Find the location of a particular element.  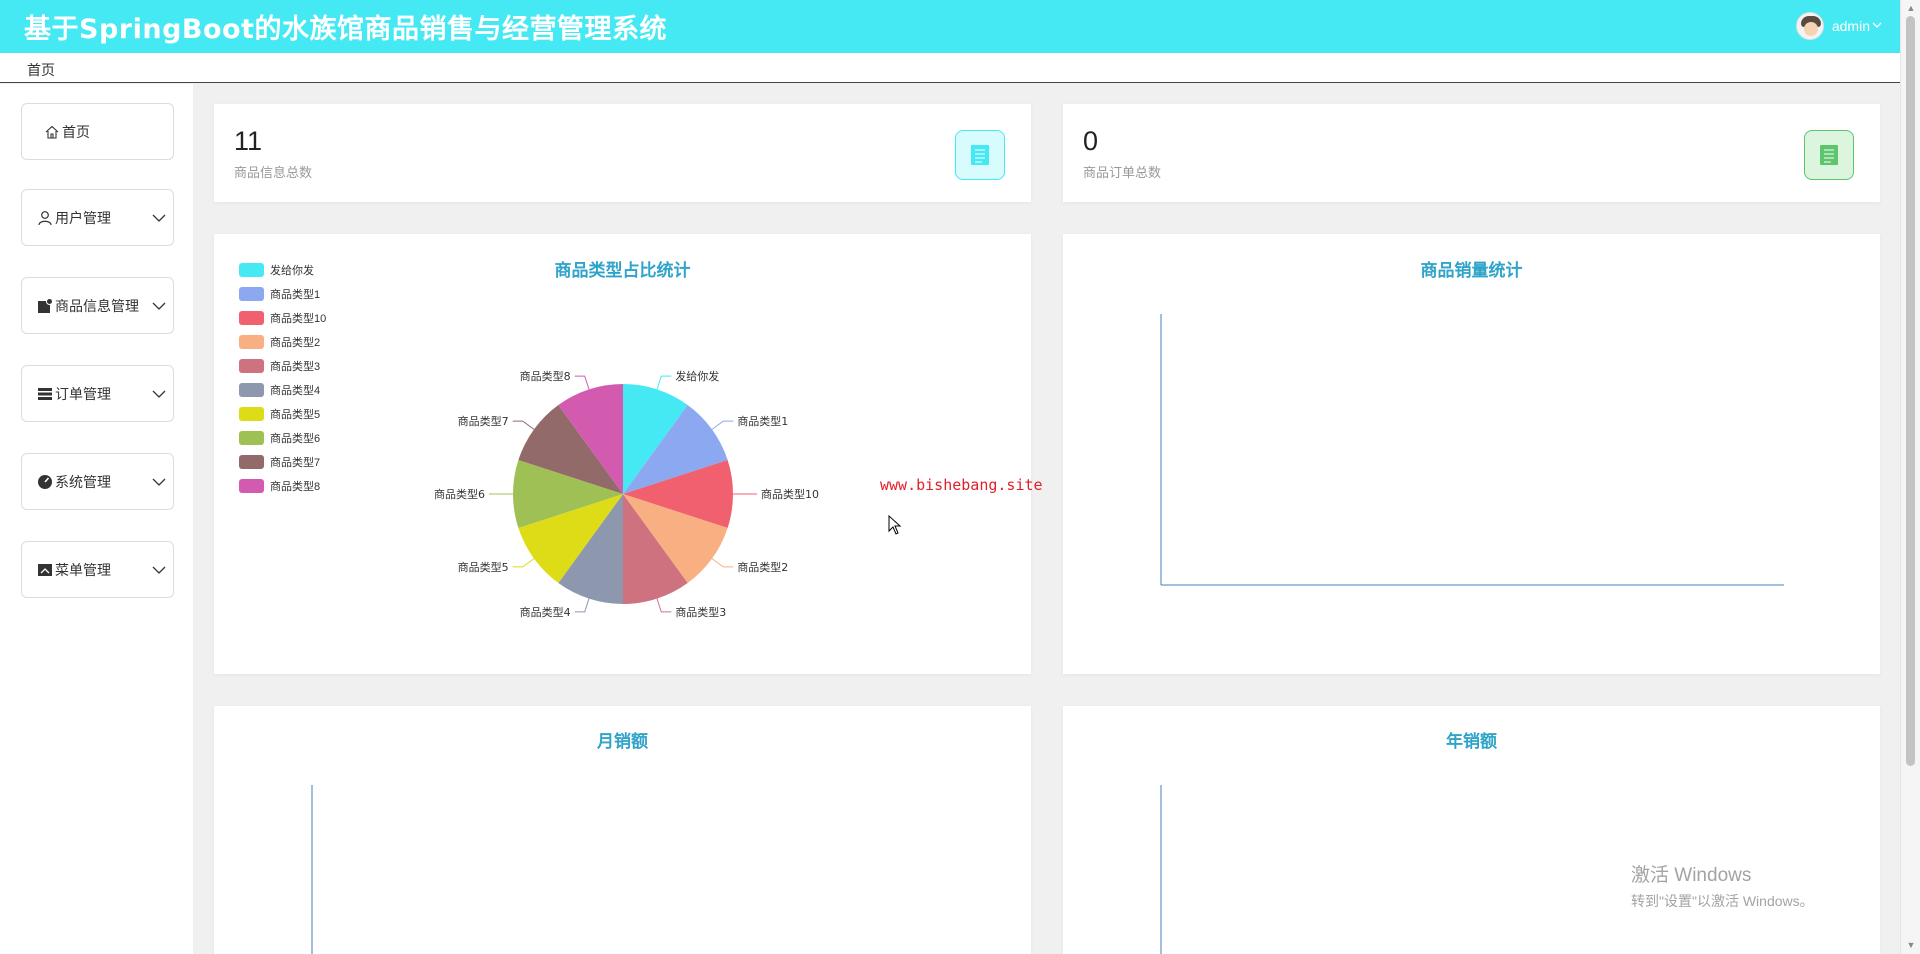

pie-slice-label: 商品类型1 is located at coordinates (762, 421).